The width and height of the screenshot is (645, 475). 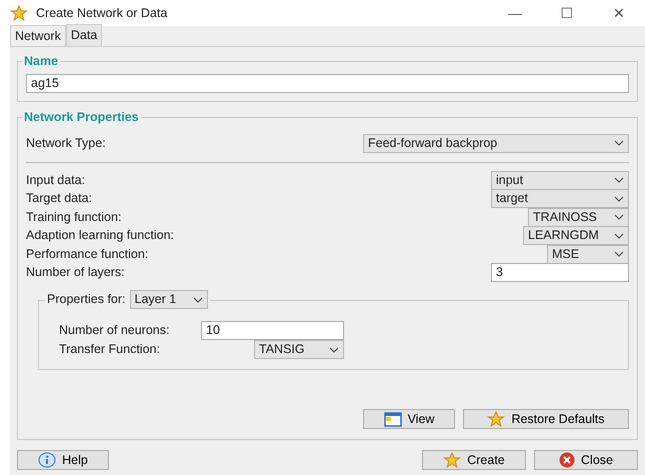 What do you see at coordinates (47, 460) in the screenshot?
I see `info-icon` at bounding box center [47, 460].